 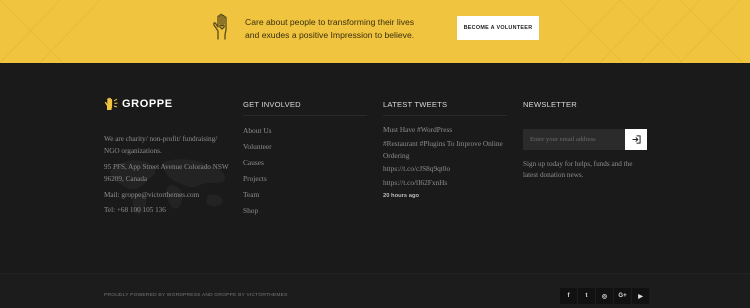 What do you see at coordinates (257, 197) in the screenshot?
I see `link-team: Team` at bounding box center [257, 197].